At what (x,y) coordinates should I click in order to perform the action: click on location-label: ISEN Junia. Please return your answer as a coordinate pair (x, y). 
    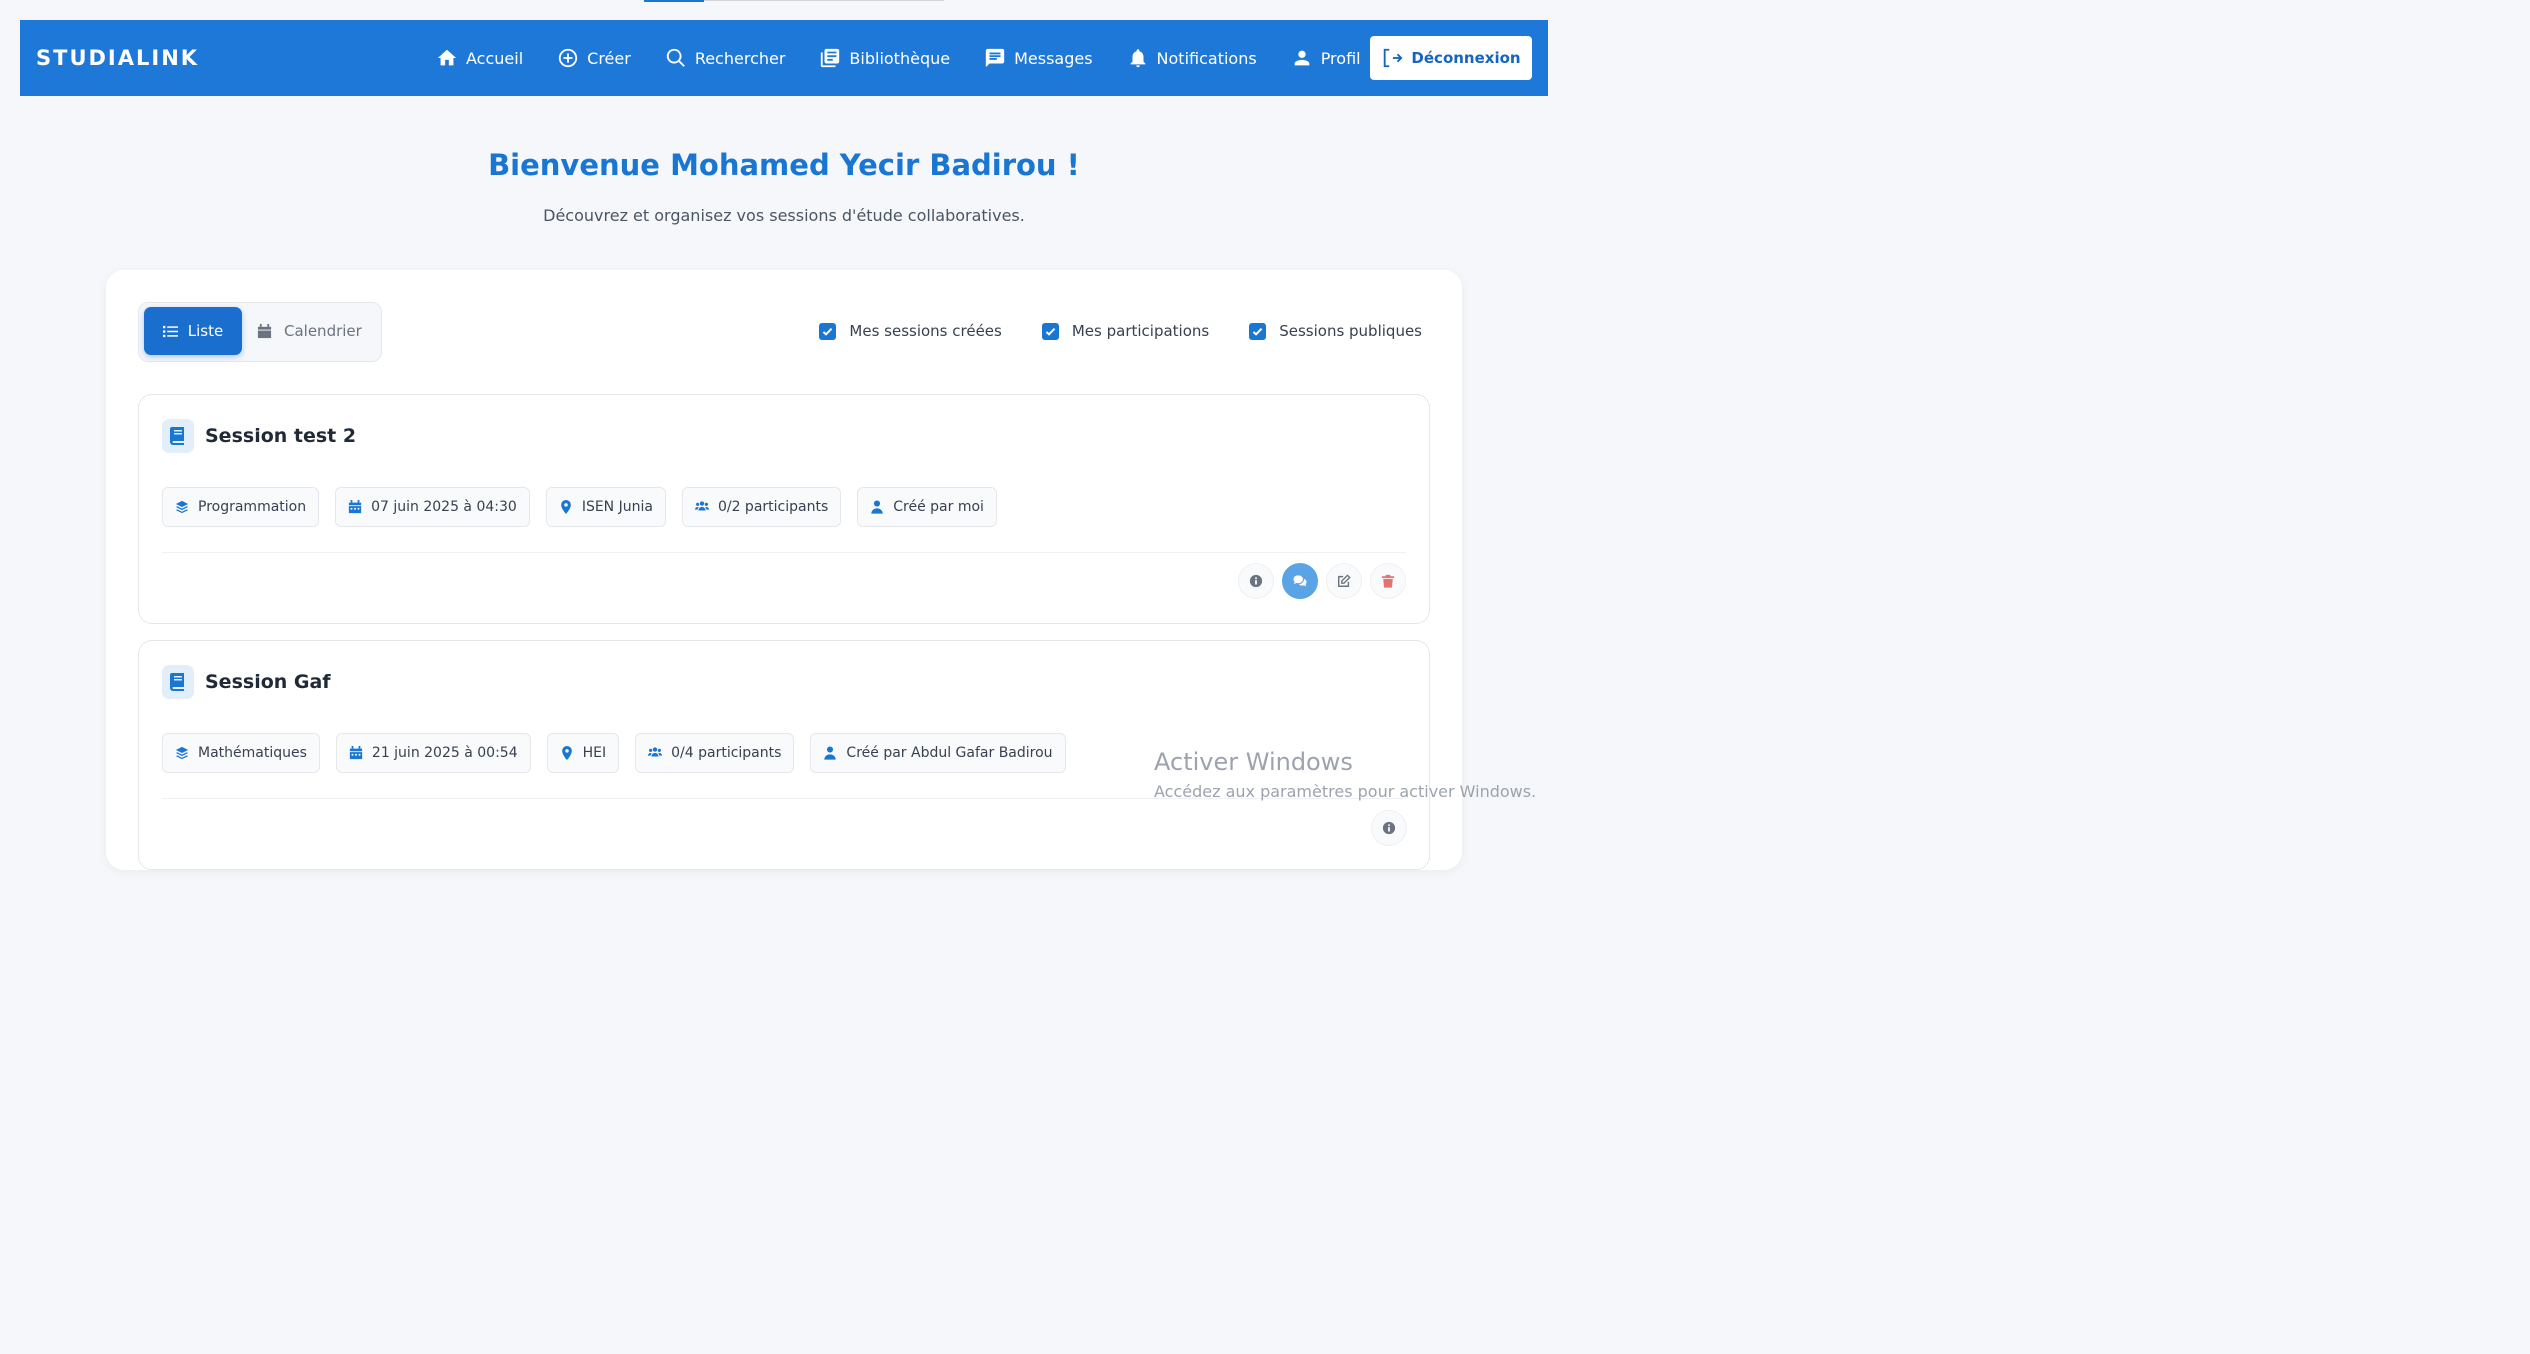
    Looking at the image, I should click on (617, 507).